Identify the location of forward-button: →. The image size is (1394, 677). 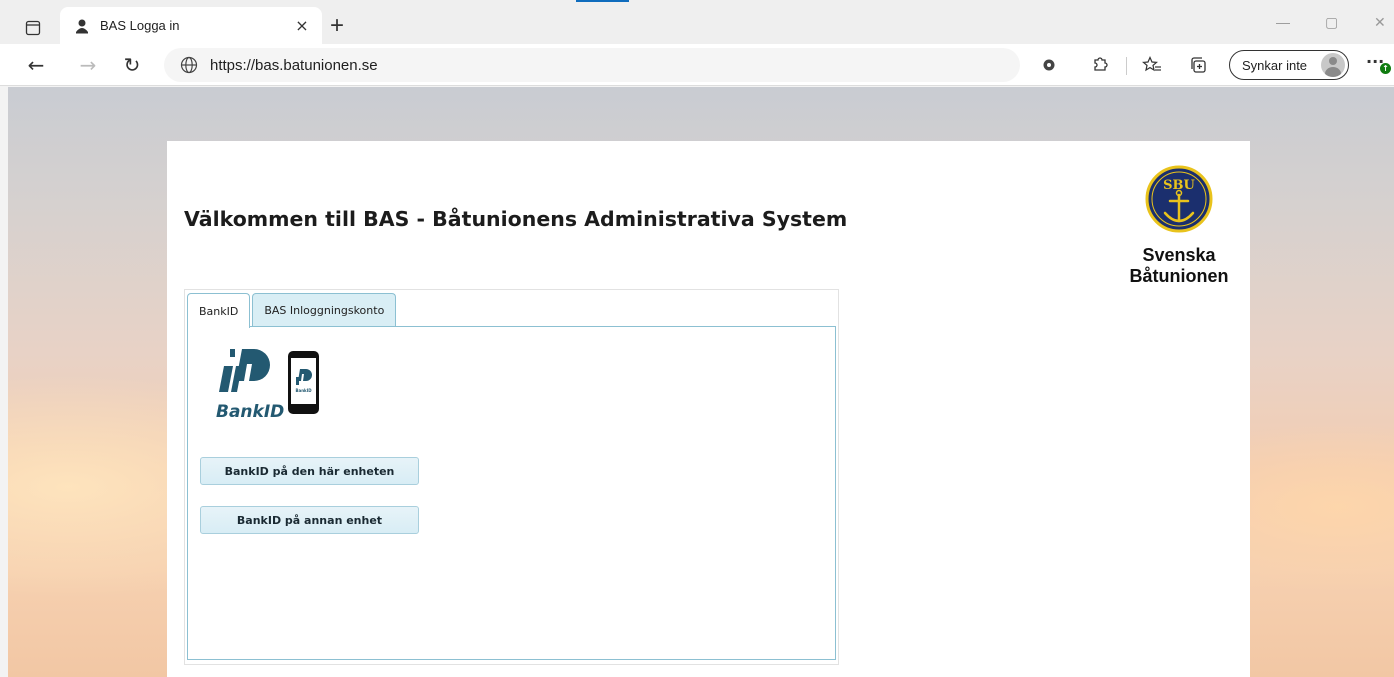
(88, 65).